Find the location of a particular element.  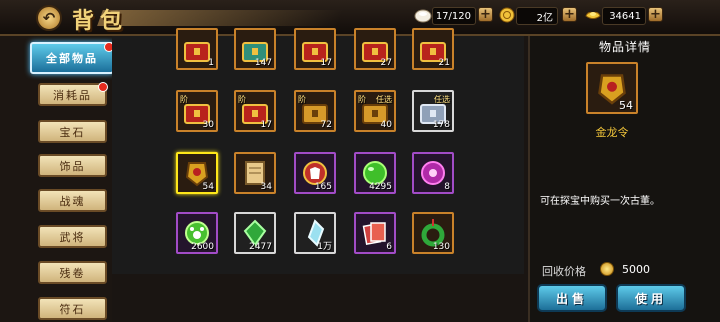

item-slot: 21 is located at coordinates (433, 49).